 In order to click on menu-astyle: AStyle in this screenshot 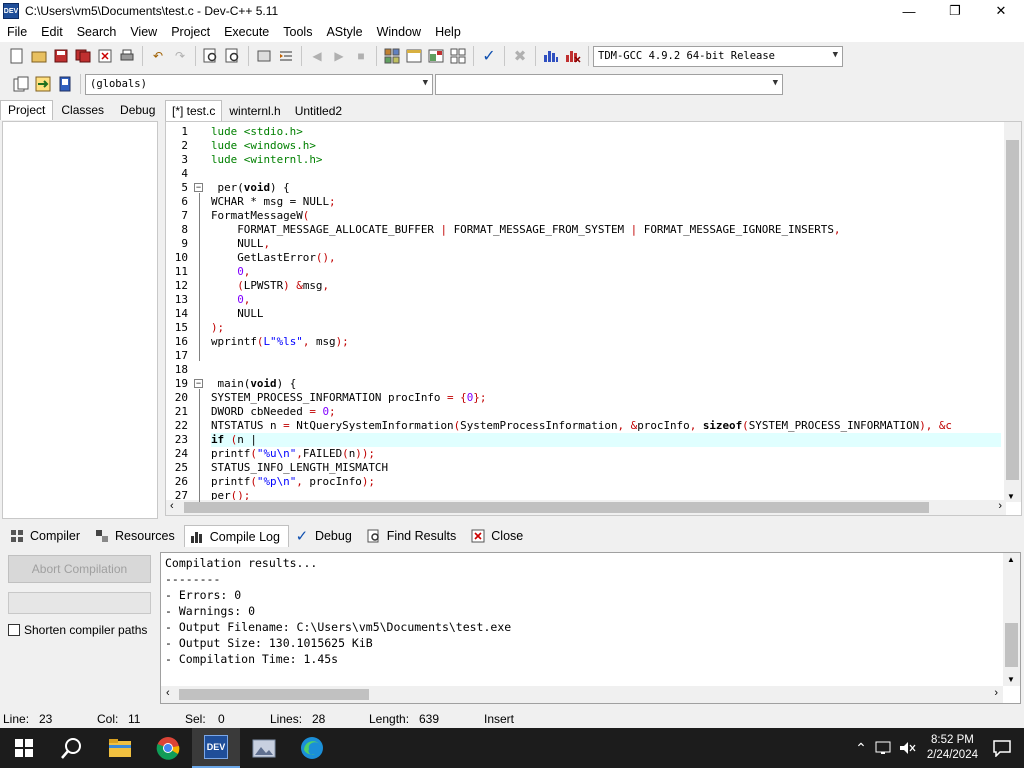, I will do `click(344, 32)`.